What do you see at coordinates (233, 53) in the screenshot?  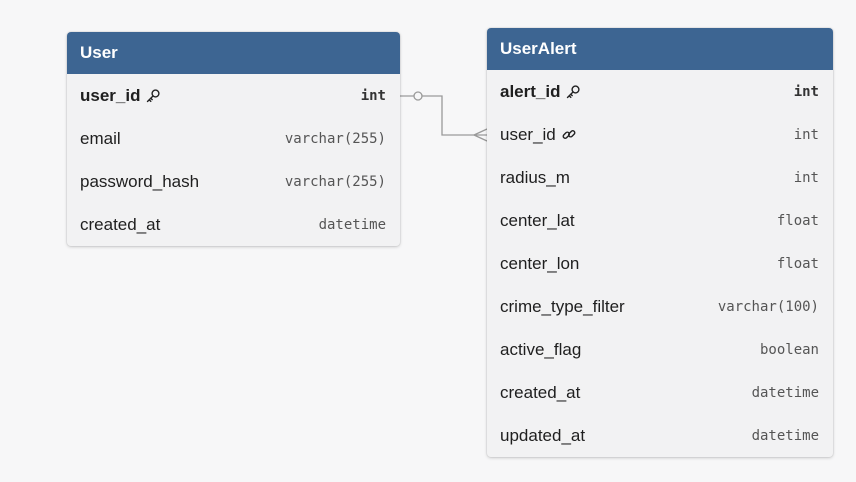 I see `table-header: User` at bounding box center [233, 53].